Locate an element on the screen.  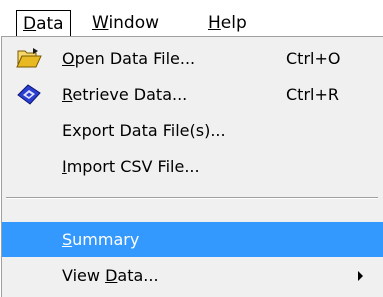
menu-window: Window is located at coordinates (125, 23).